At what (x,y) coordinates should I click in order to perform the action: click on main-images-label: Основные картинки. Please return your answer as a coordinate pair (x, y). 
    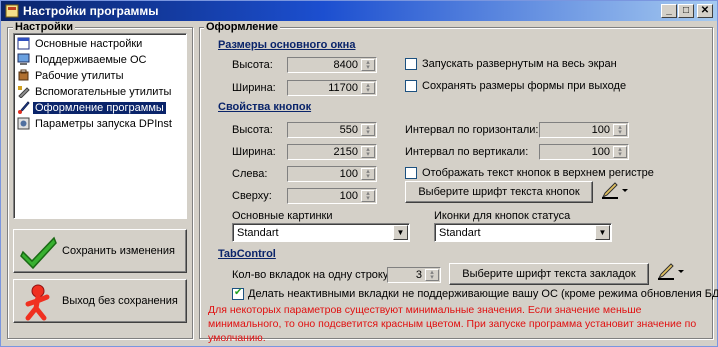
    Looking at the image, I should click on (282, 216).